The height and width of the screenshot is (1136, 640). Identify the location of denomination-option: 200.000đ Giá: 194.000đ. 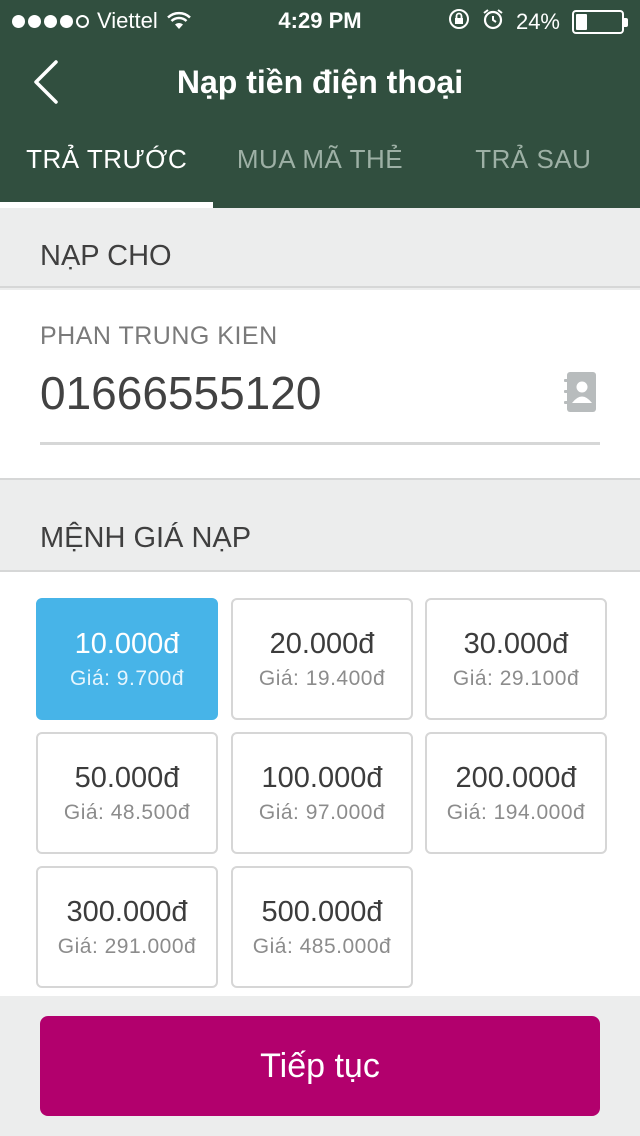
(516, 793).